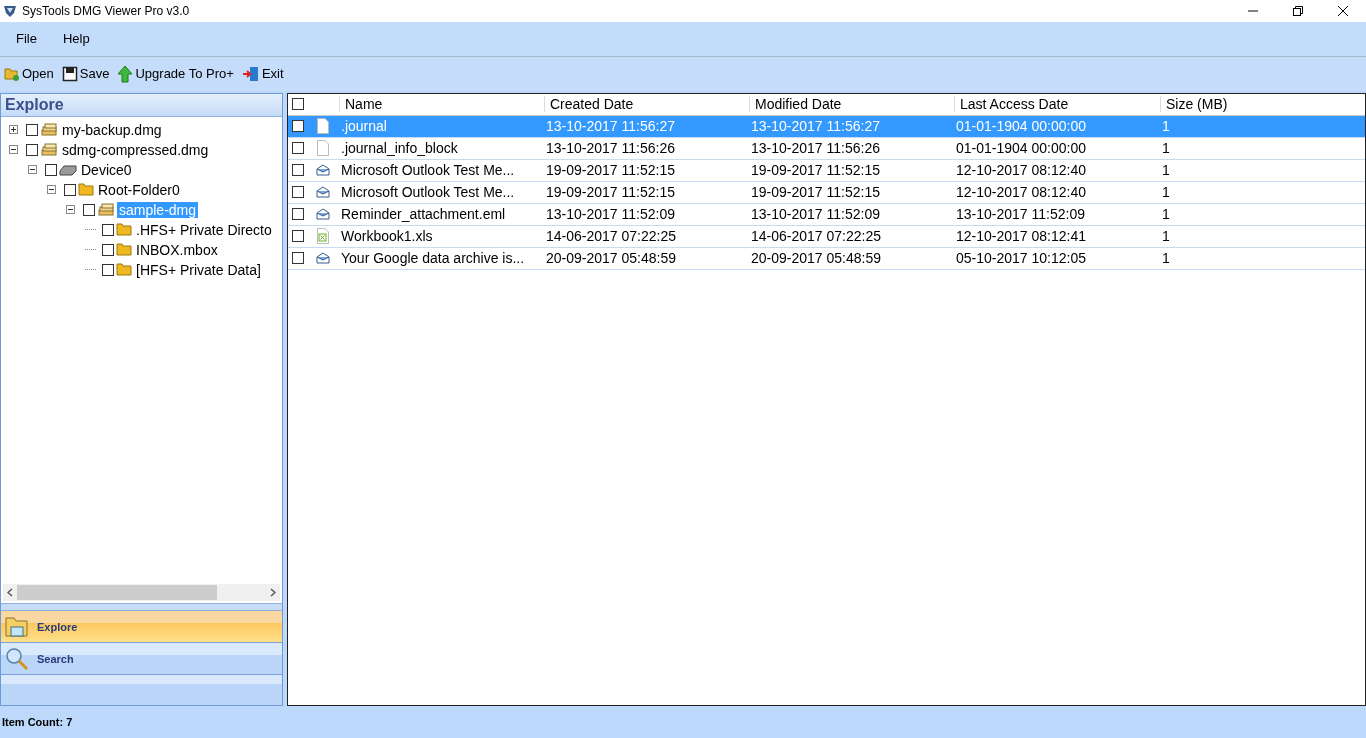 The width and height of the screenshot is (1366, 738). I want to click on search-icon, so click(17, 658).